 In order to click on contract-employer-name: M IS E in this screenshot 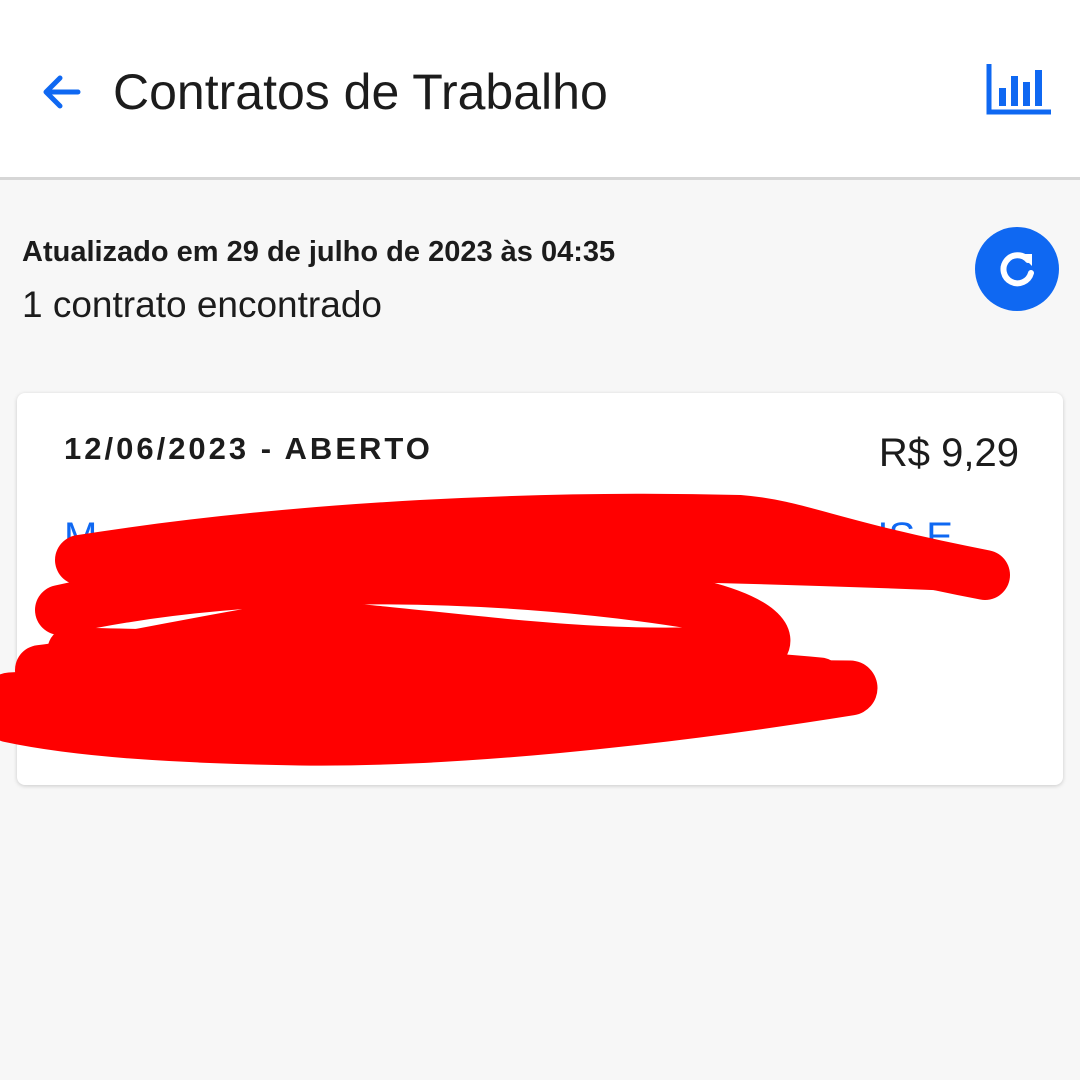, I will do `click(508, 537)`.